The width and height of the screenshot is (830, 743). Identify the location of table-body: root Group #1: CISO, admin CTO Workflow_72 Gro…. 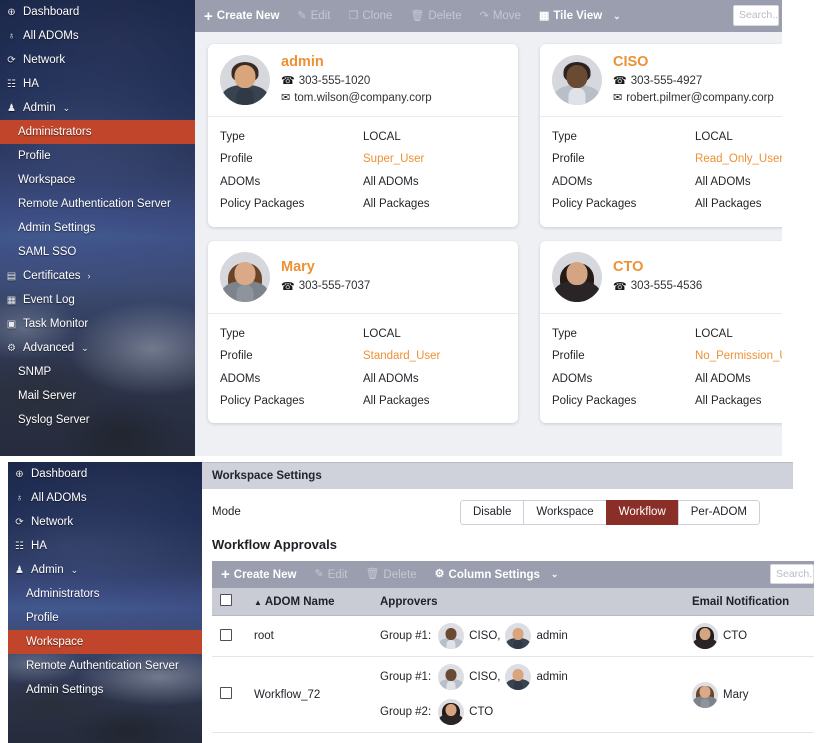
(513, 674).